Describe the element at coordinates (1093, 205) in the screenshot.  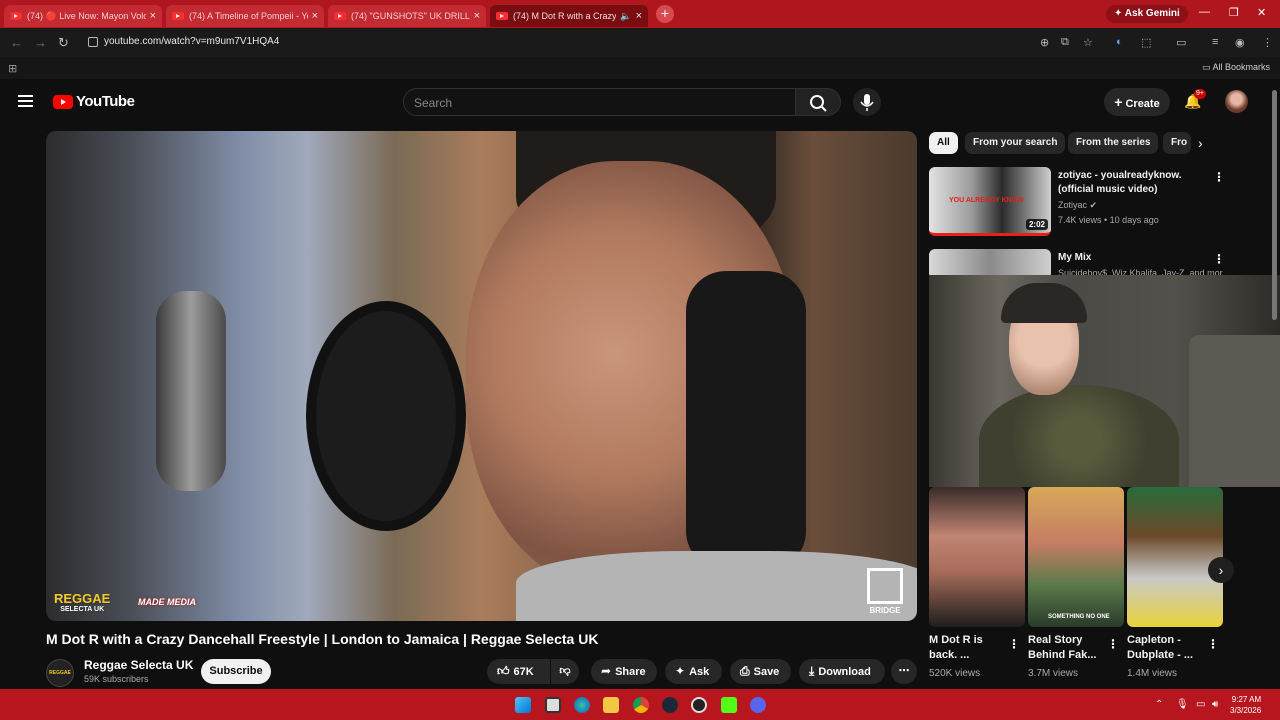
I see `verified-icon: ✔` at that location.